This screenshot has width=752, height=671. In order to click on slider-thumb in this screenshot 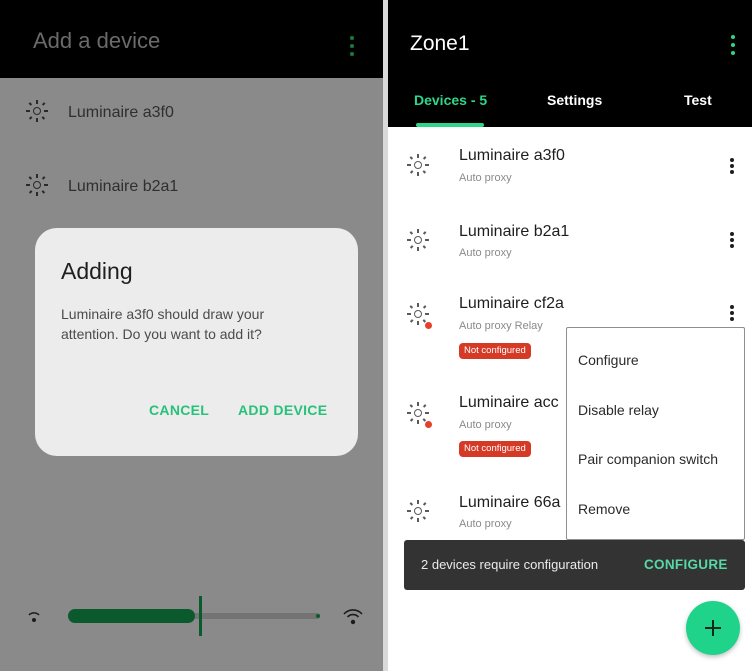, I will do `click(200, 616)`.